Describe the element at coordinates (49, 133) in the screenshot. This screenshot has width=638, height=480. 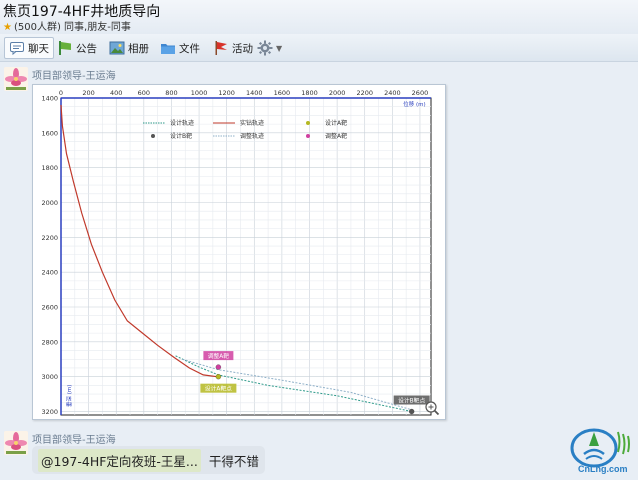
I see `y-tick-label: 1600` at that location.